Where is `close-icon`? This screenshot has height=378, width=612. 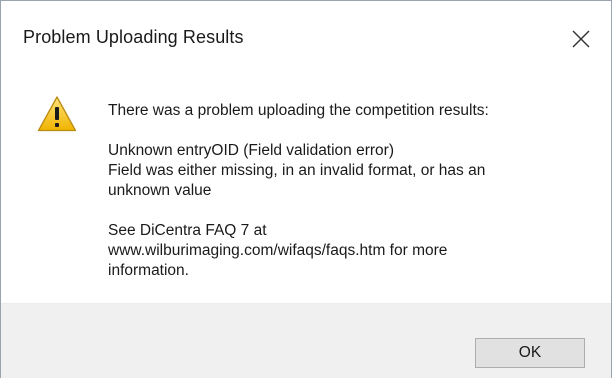 close-icon is located at coordinates (581, 39).